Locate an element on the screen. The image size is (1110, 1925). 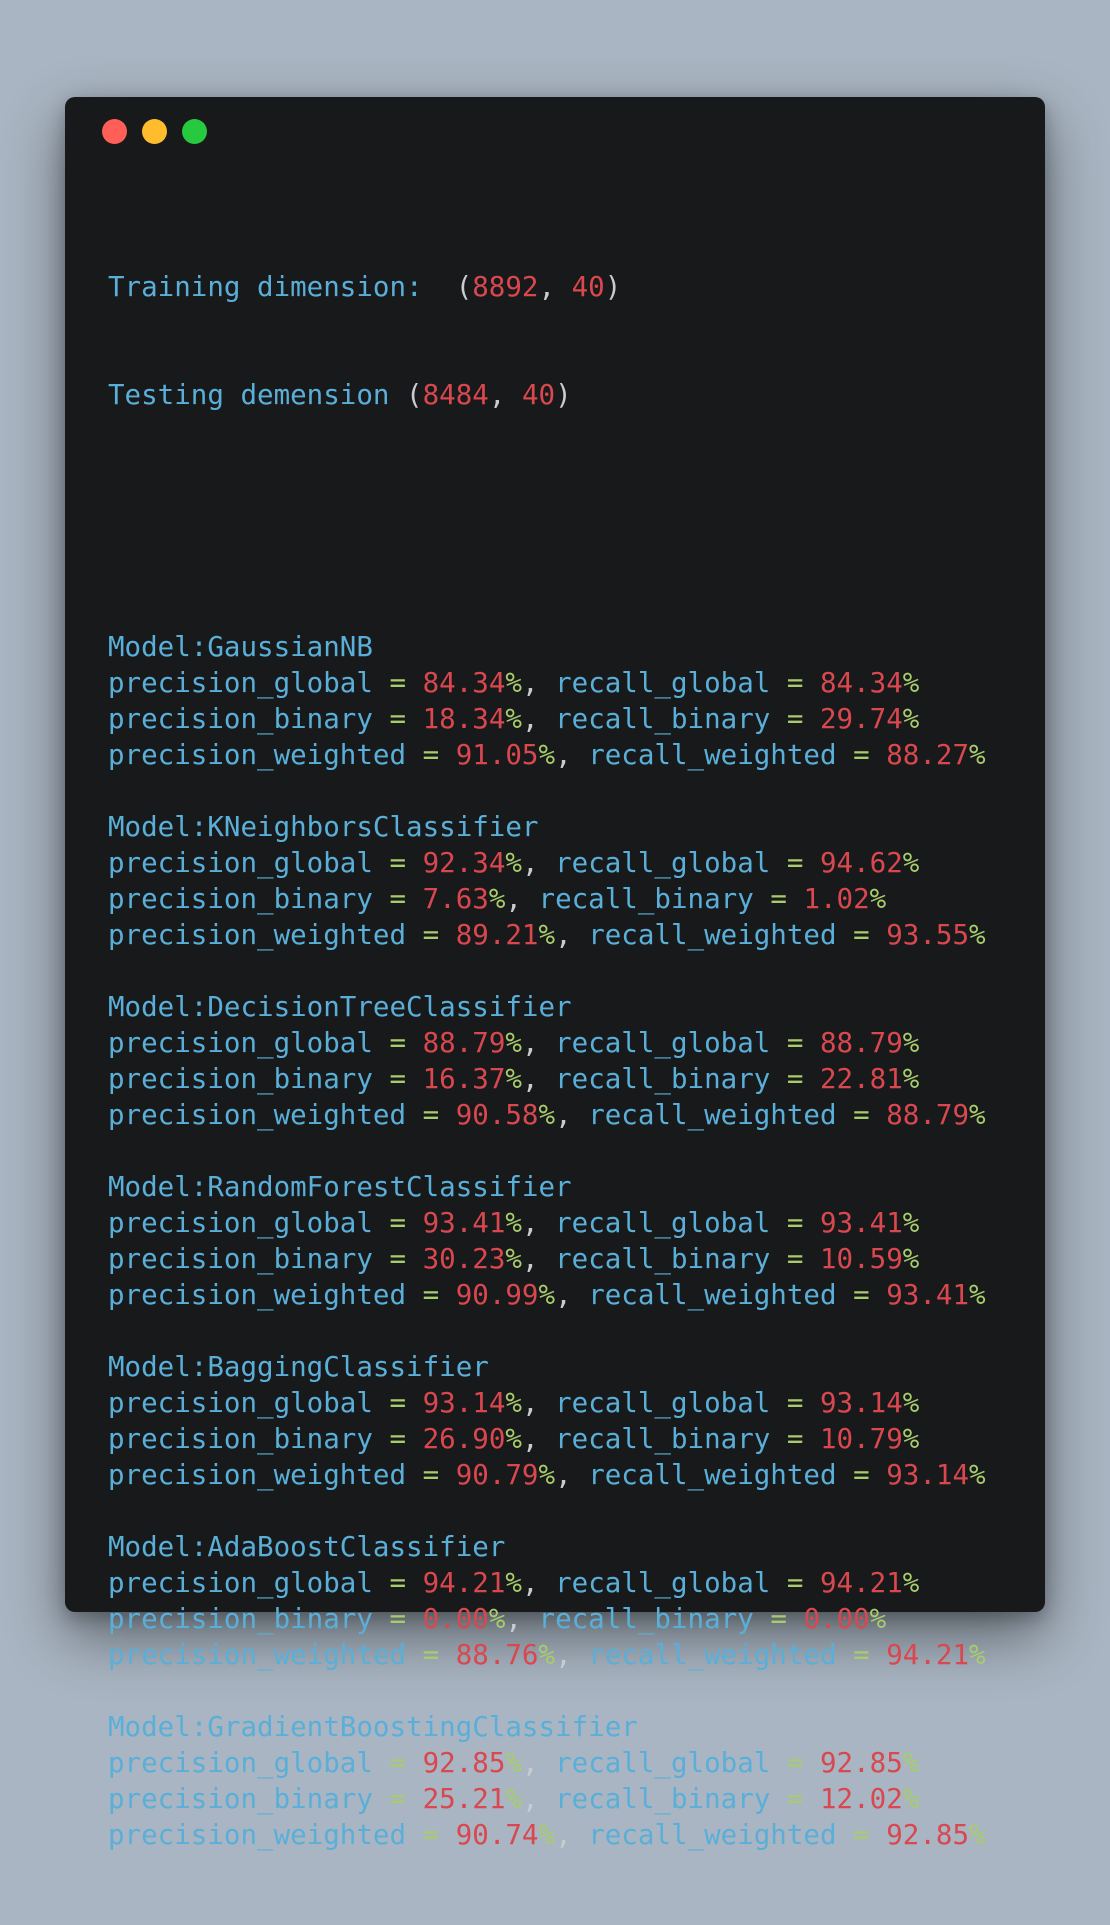
close-button is located at coordinates (114, 131).